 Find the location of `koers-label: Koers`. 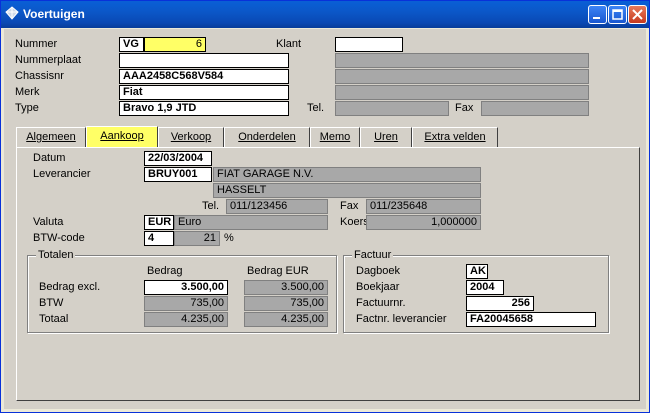

koers-label: Koers is located at coordinates (354, 222).